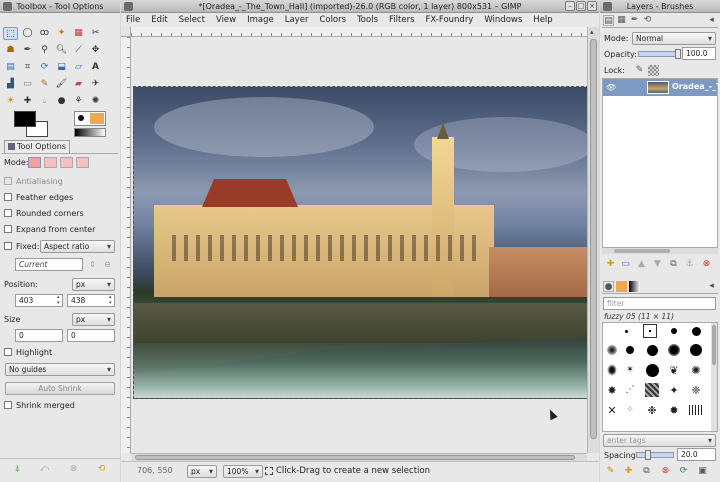  Describe the element at coordinates (625, 264) in the screenshot. I see `new-layer-group-icon: ▭` at that location.